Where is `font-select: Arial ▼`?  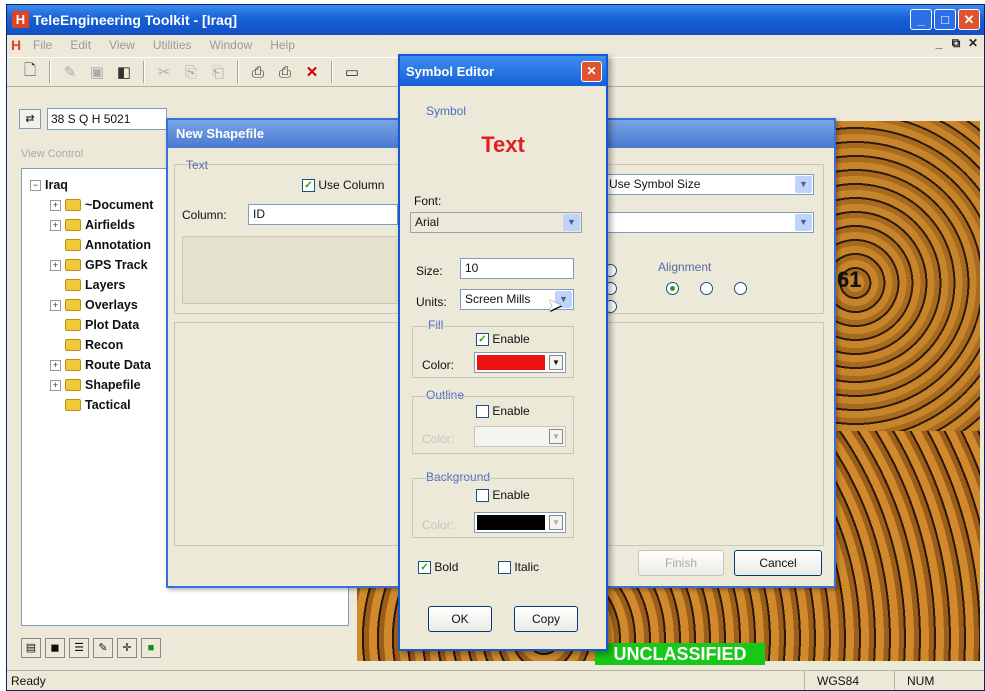
font-select: Arial ▼ is located at coordinates (496, 222).